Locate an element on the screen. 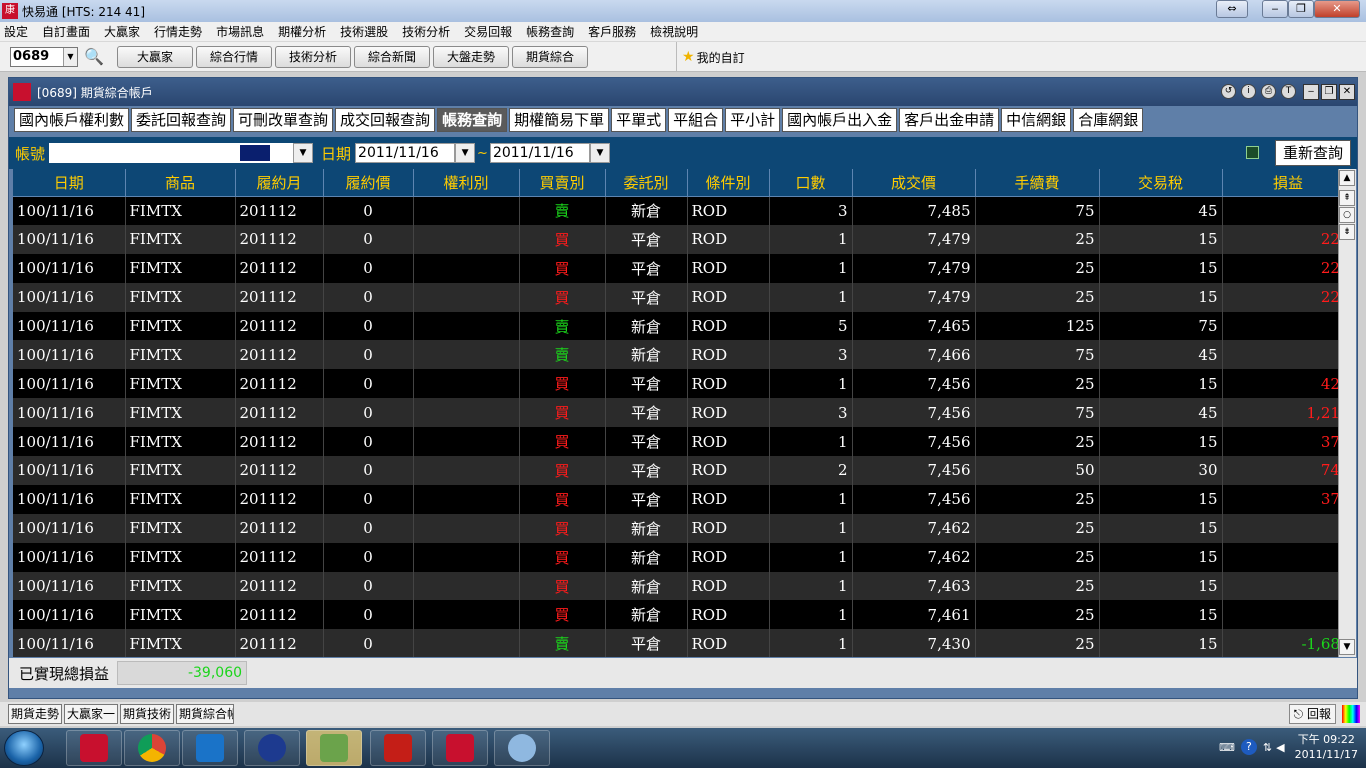 This screenshot has height=768, width=1366. menu-item: 交易回報 is located at coordinates (488, 31).